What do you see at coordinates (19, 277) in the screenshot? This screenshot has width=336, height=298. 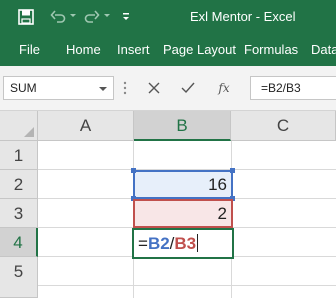 I see `row-header-5: 5` at bounding box center [19, 277].